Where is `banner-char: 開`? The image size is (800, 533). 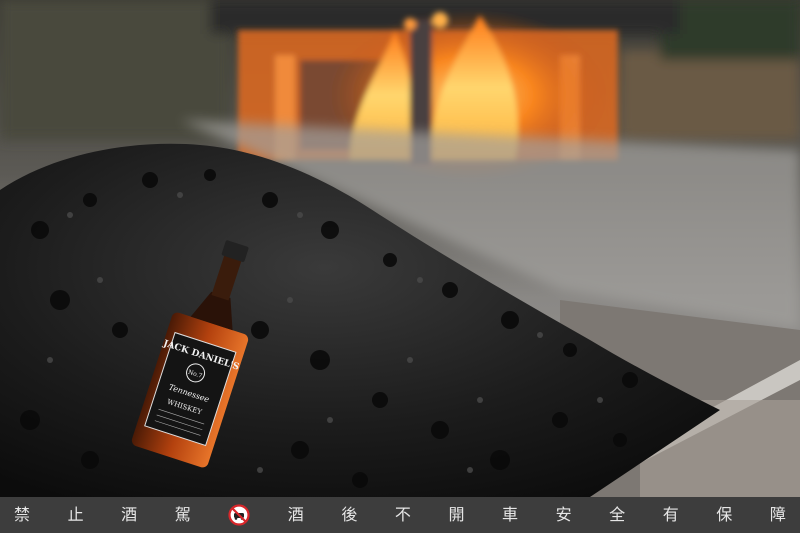 banner-char: 開 is located at coordinates (456, 514).